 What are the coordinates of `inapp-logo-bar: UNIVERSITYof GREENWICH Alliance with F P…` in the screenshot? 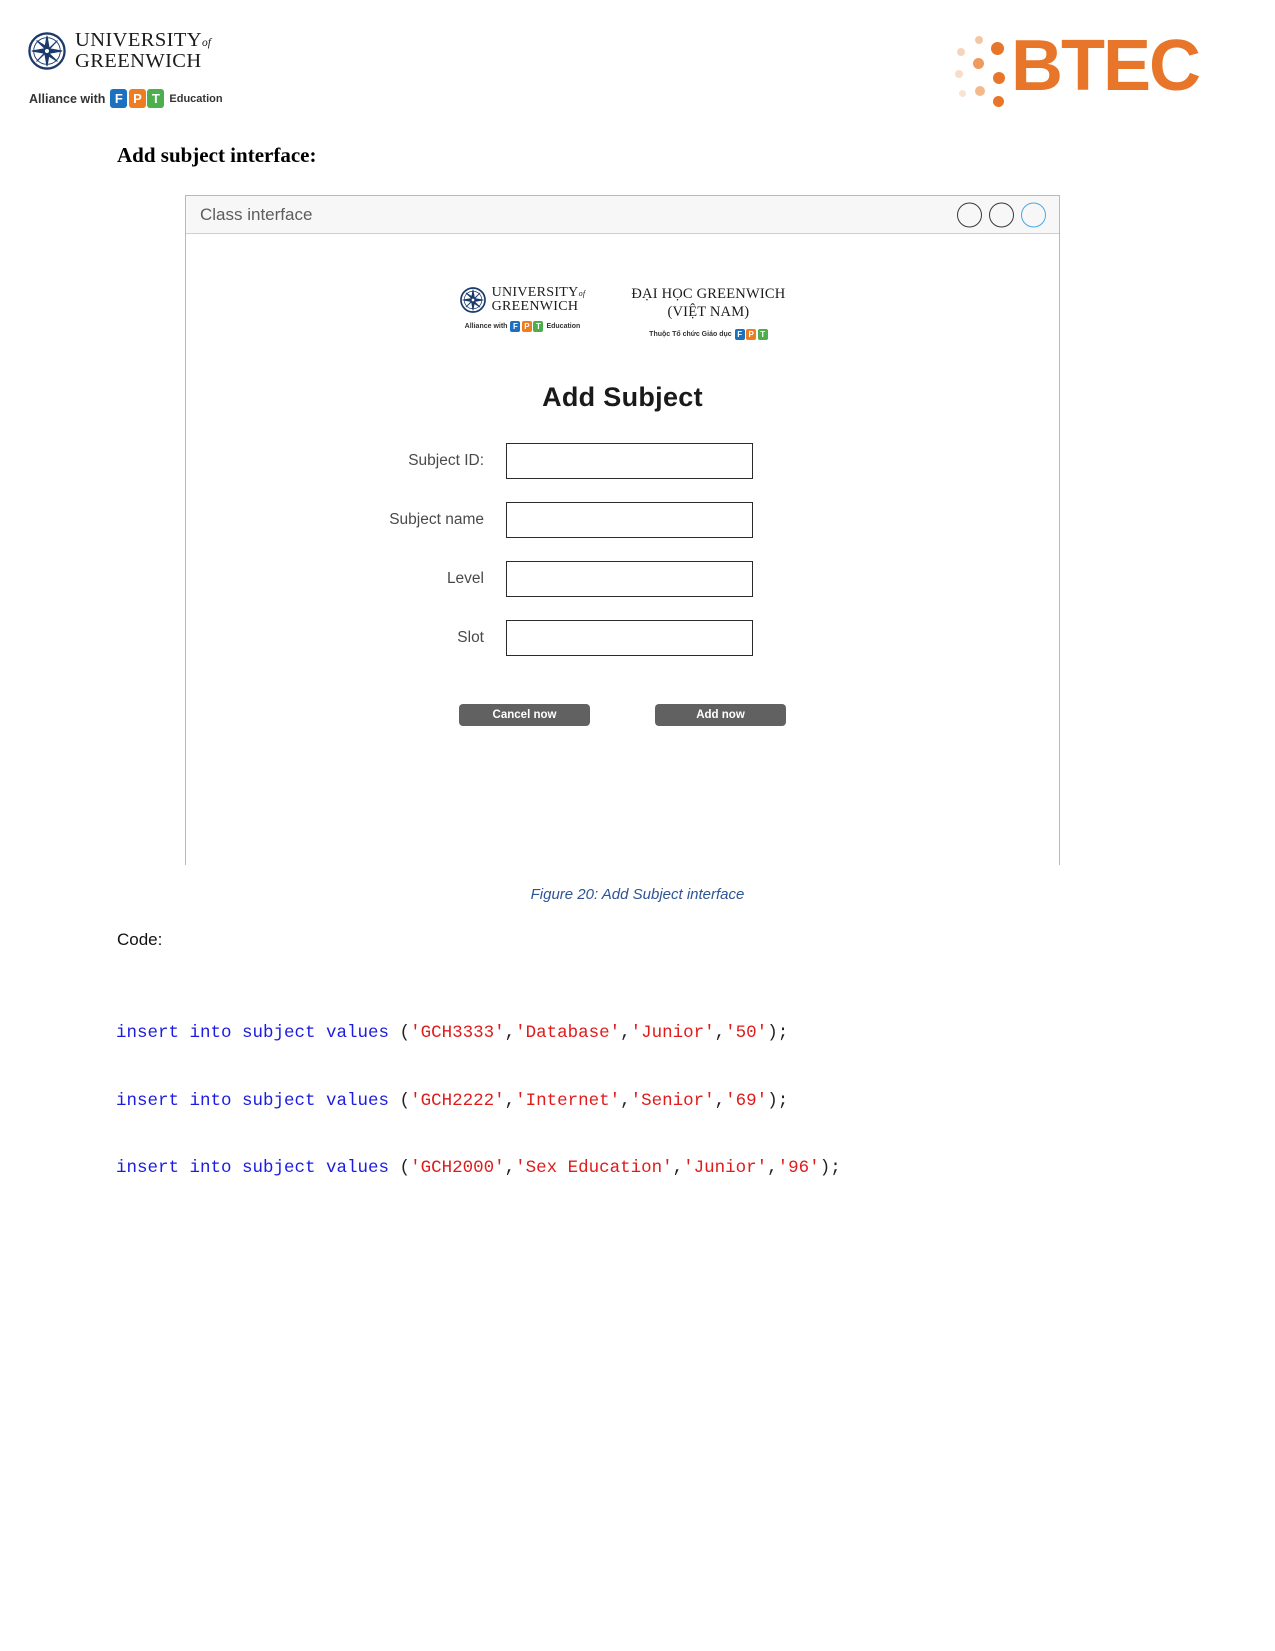 It's located at (622, 287).